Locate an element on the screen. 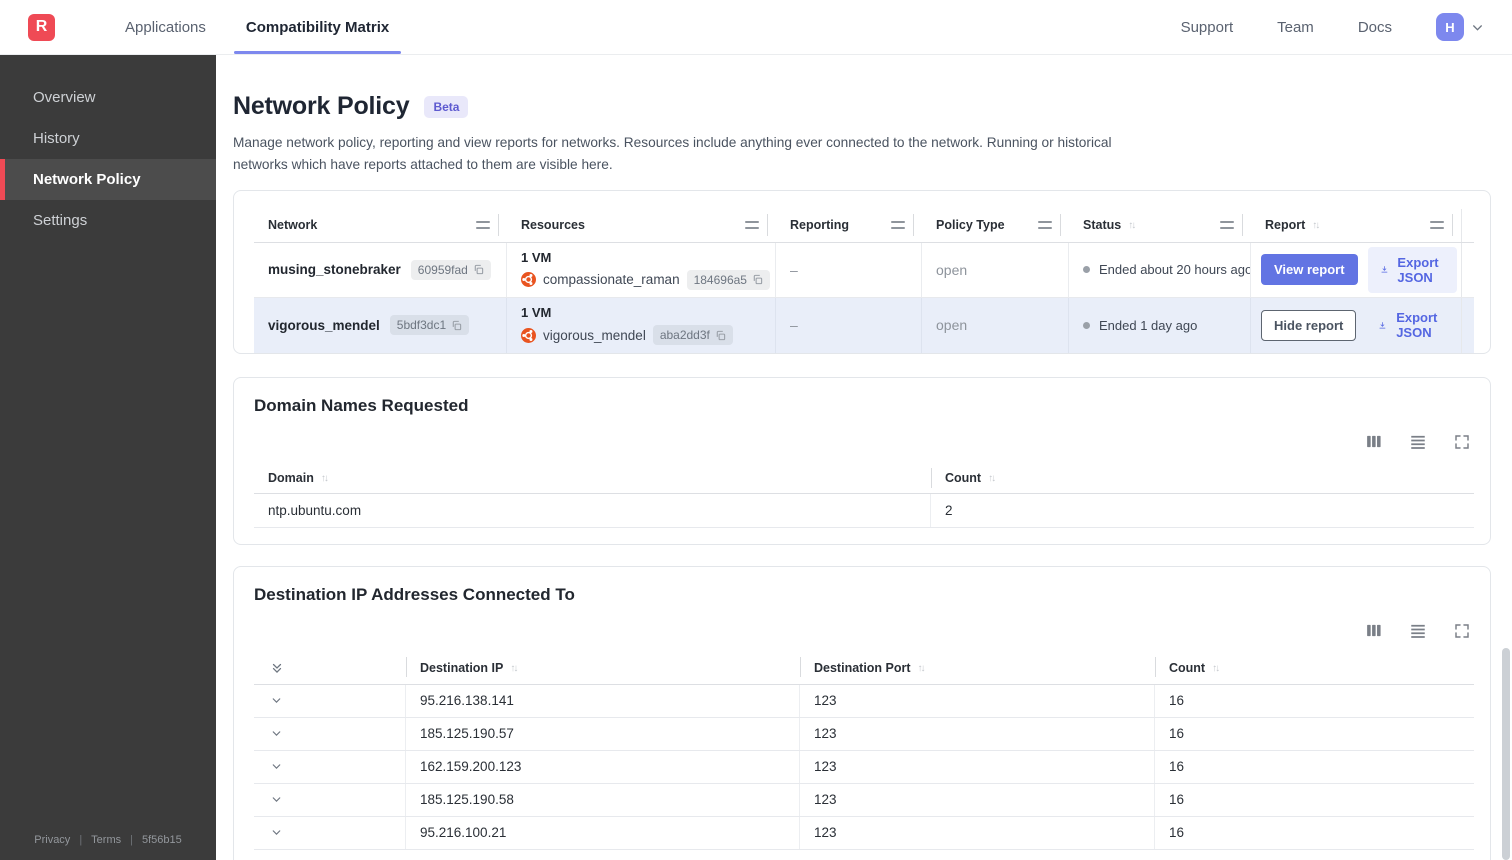 The height and width of the screenshot is (860, 1512). avatar: H is located at coordinates (1450, 27).